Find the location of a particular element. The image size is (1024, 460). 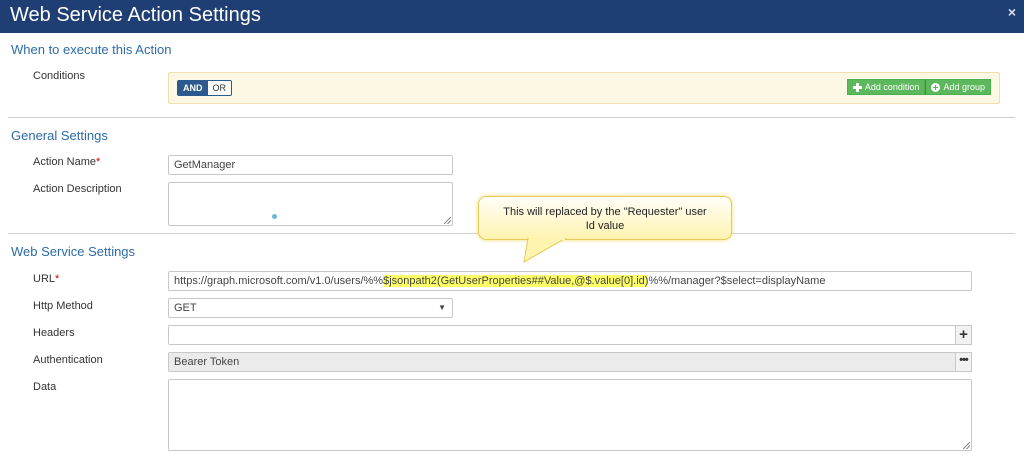

dialog-titlebar: Web Service Action Settings × is located at coordinates (512, 16).